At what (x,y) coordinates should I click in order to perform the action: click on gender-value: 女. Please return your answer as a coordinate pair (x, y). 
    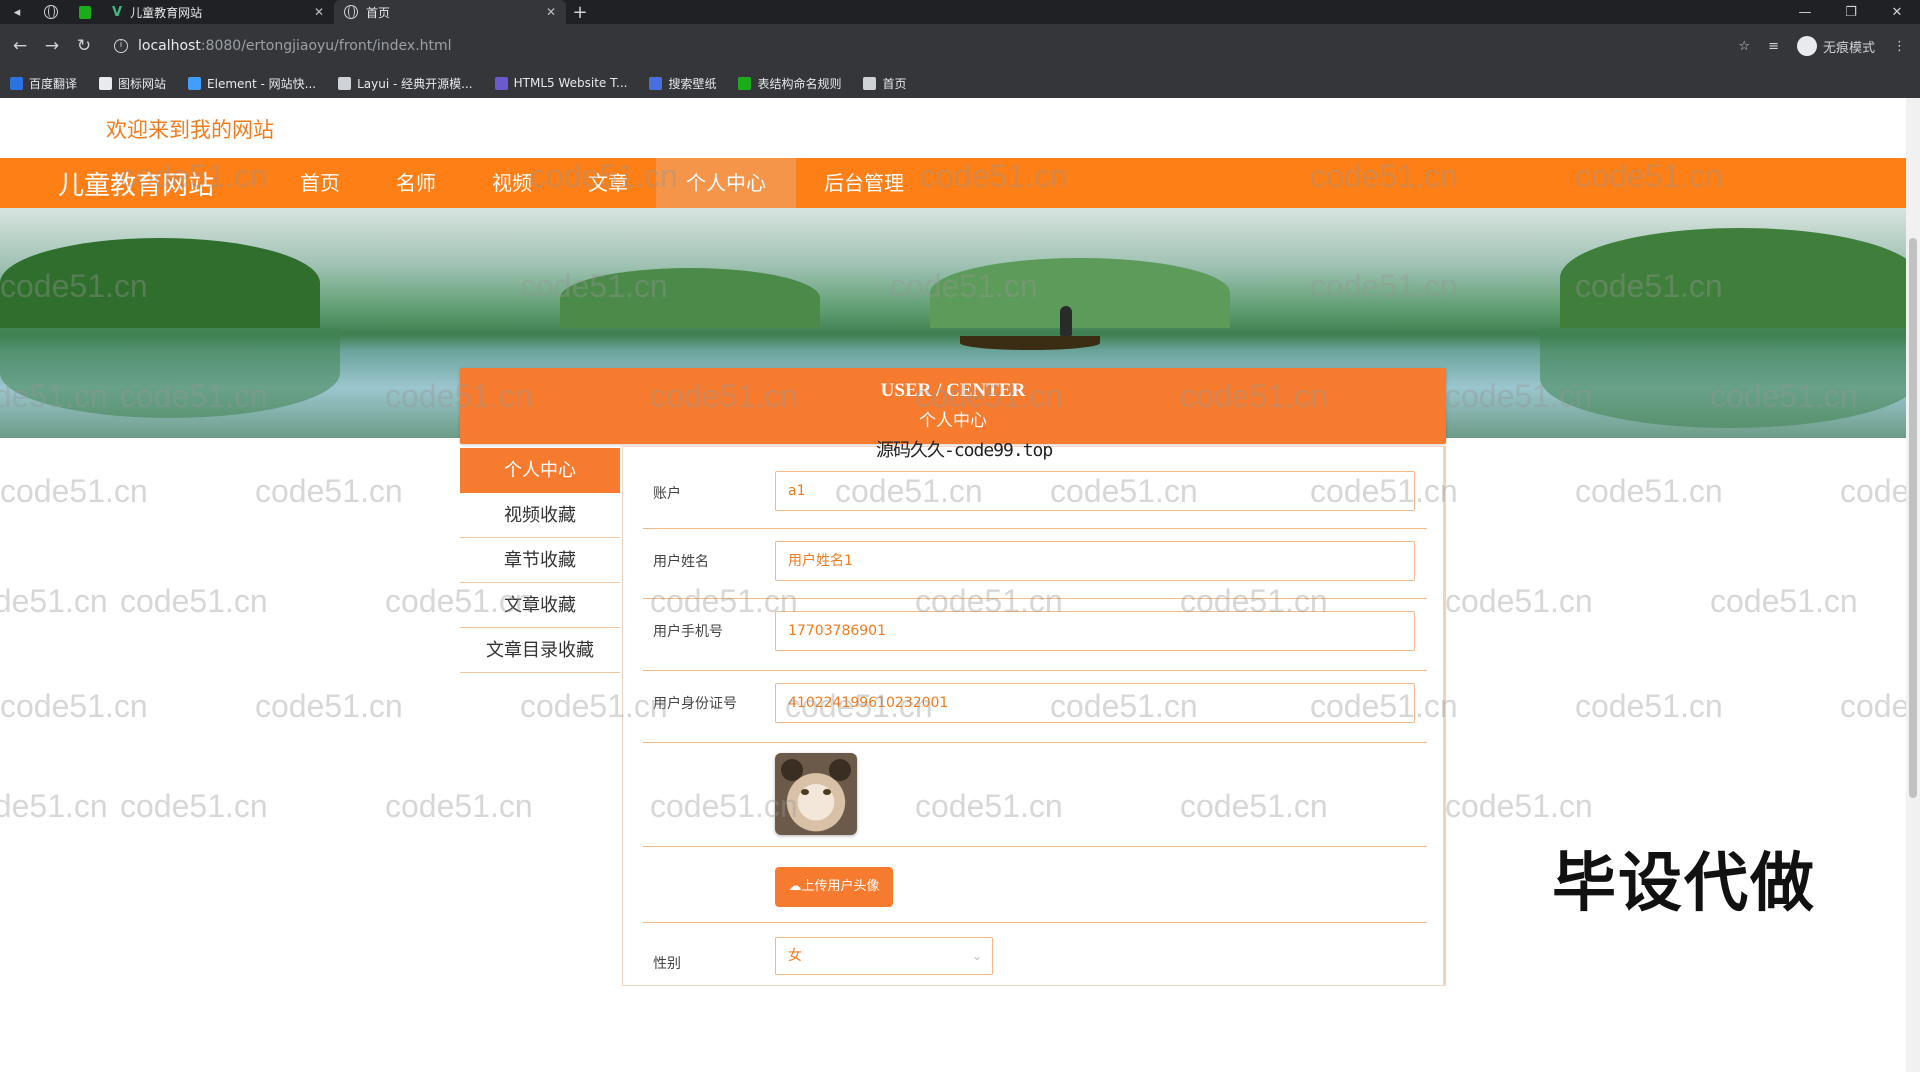
    Looking at the image, I should click on (795, 956).